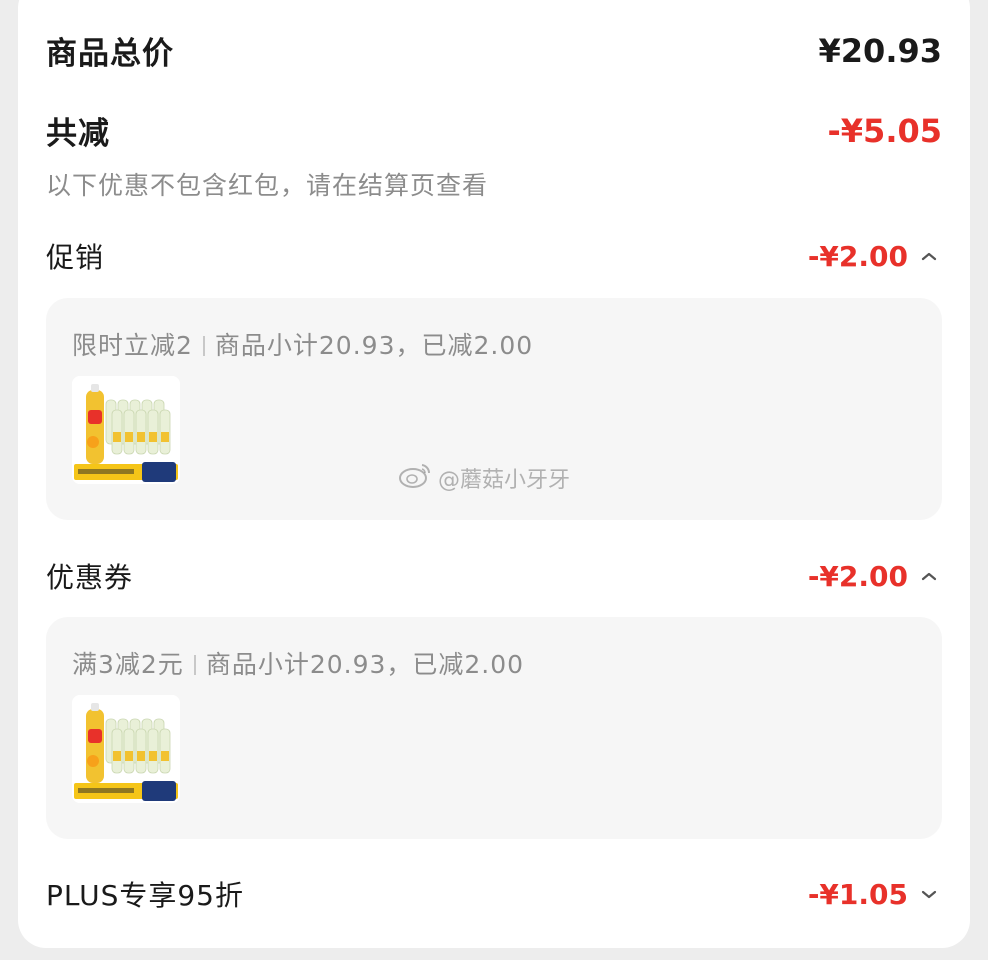  Describe the element at coordinates (78, 134) in the screenshot. I see `discount-label: 共减` at that location.